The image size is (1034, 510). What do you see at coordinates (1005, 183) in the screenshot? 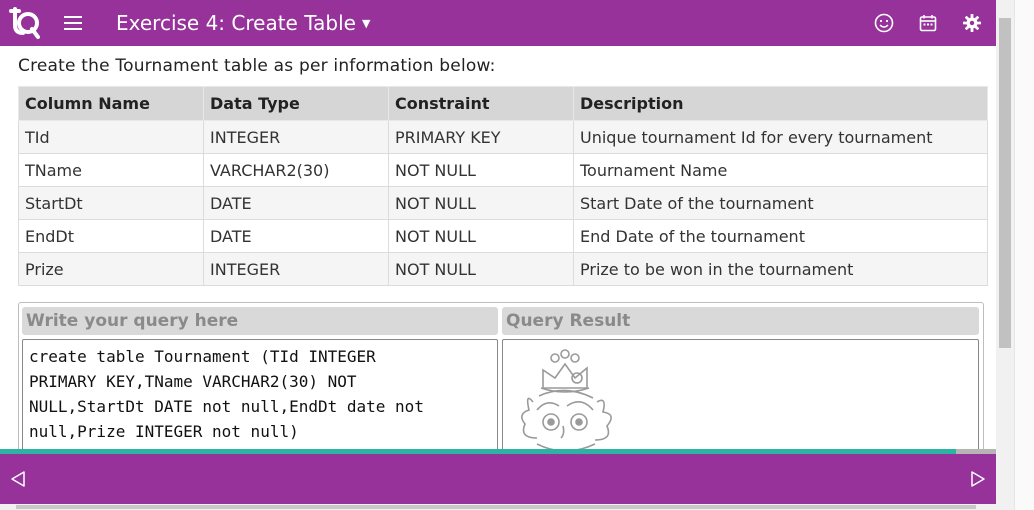
I see `vertical-scroll-thumb` at bounding box center [1005, 183].